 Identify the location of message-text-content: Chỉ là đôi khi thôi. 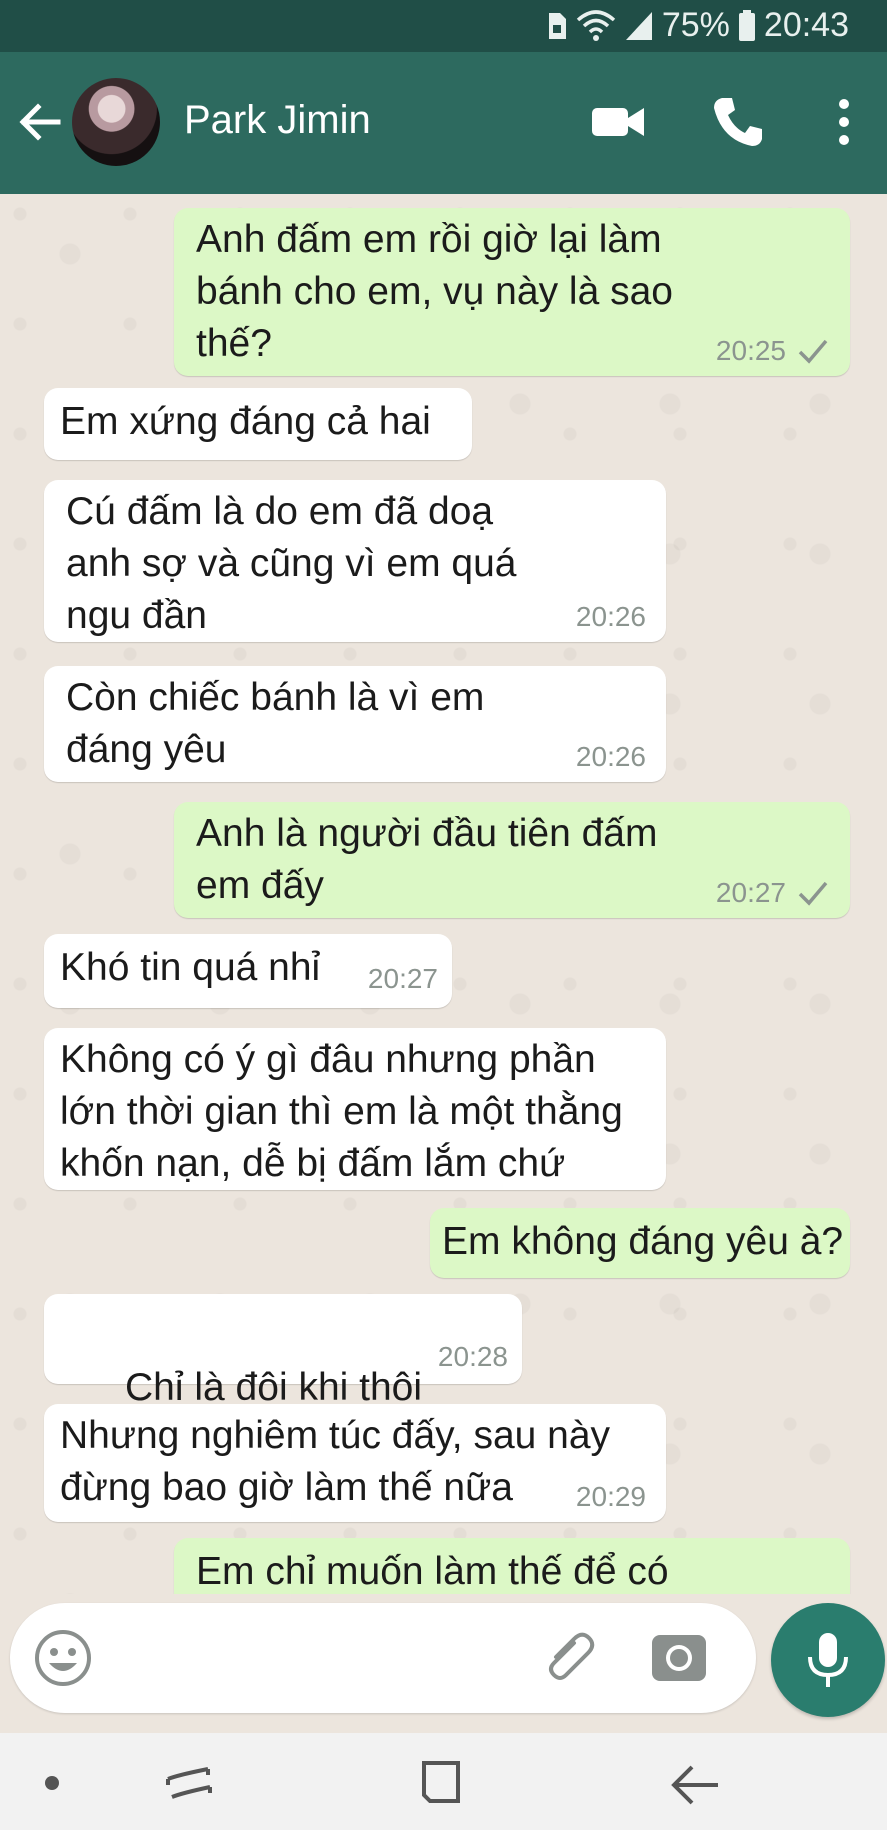
(274, 1387).